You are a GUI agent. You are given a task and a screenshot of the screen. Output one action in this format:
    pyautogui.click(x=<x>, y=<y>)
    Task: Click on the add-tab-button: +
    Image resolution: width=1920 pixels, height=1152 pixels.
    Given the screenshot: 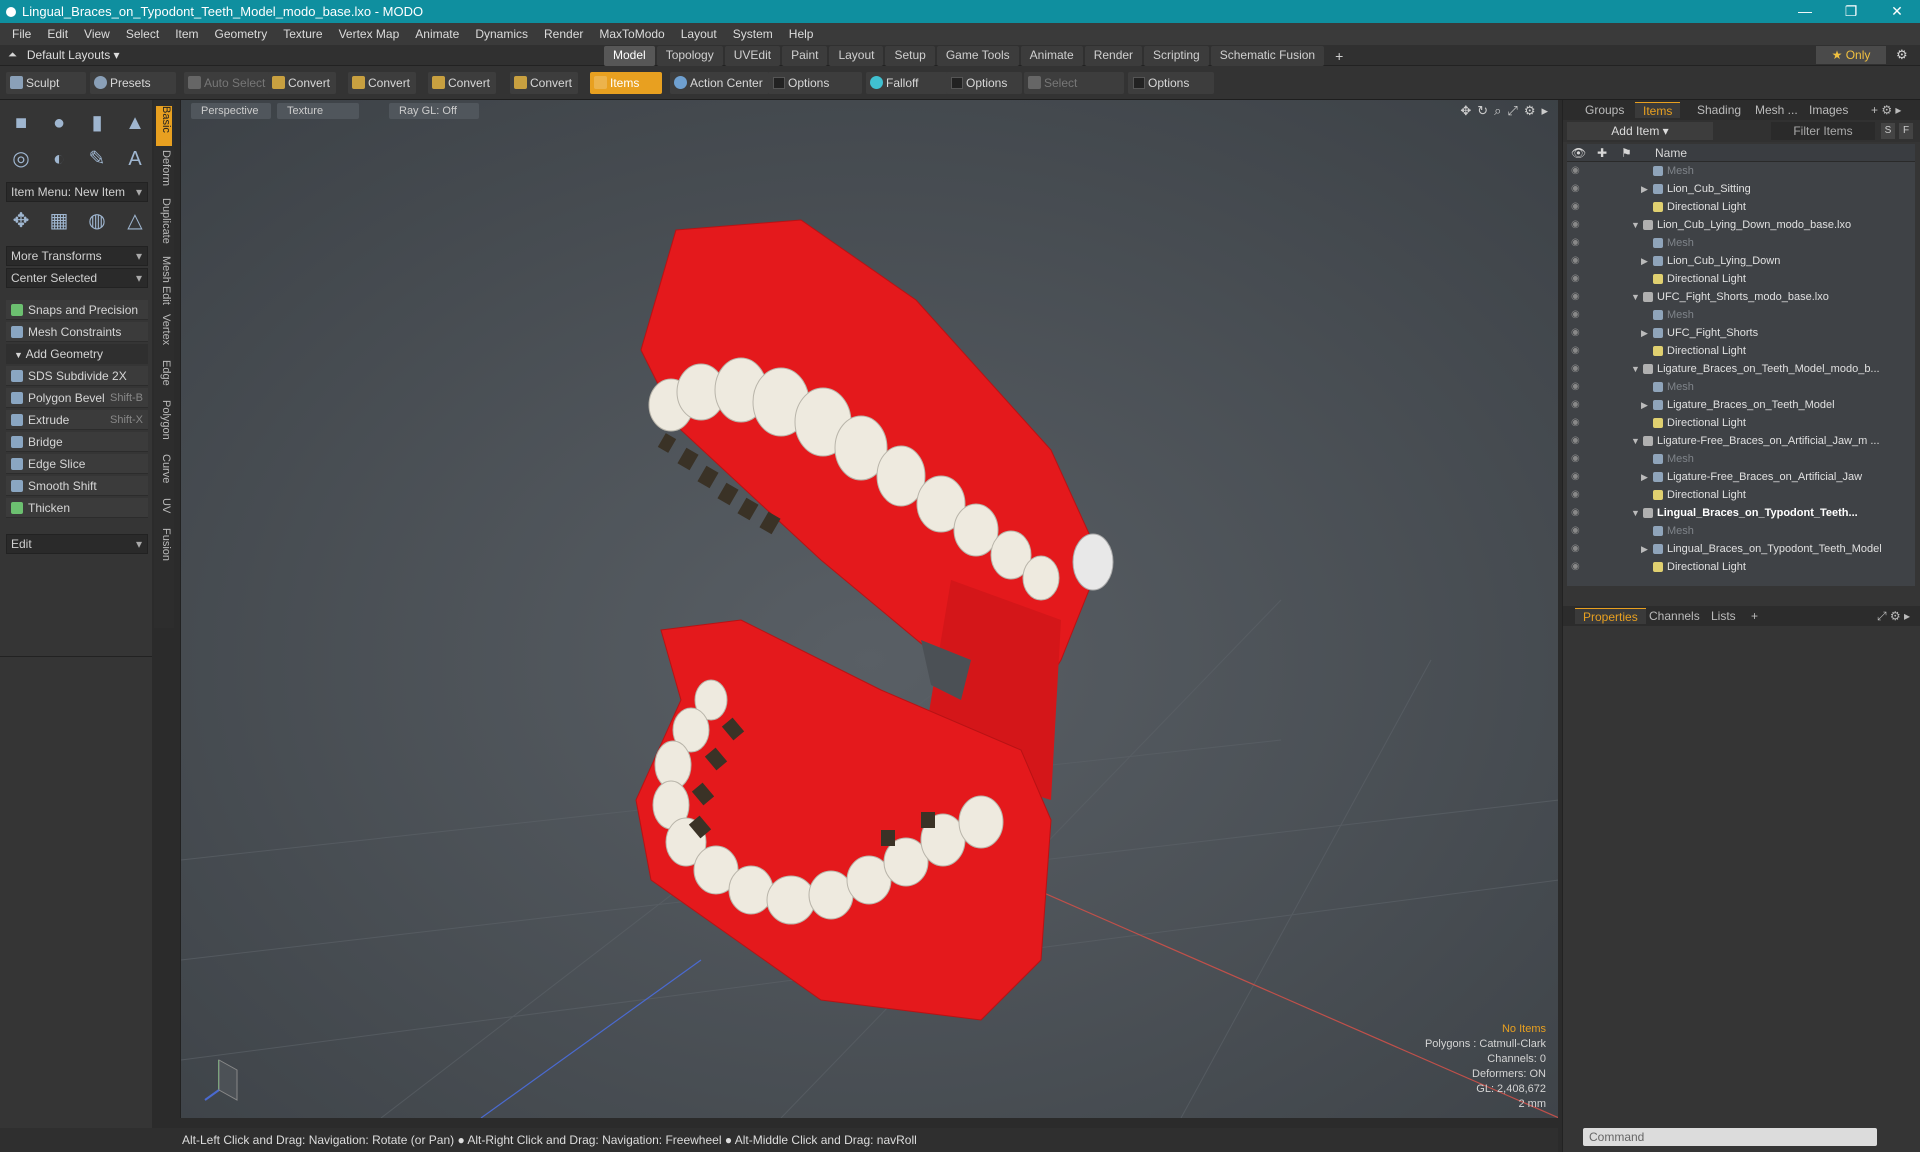 What is the action you would take?
    pyautogui.click(x=1339, y=56)
    